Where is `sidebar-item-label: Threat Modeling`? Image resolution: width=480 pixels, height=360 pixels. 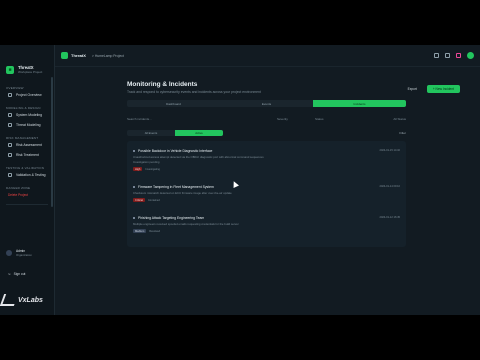
sidebar-item-label: Threat Modeling is located at coordinates (28, 125).